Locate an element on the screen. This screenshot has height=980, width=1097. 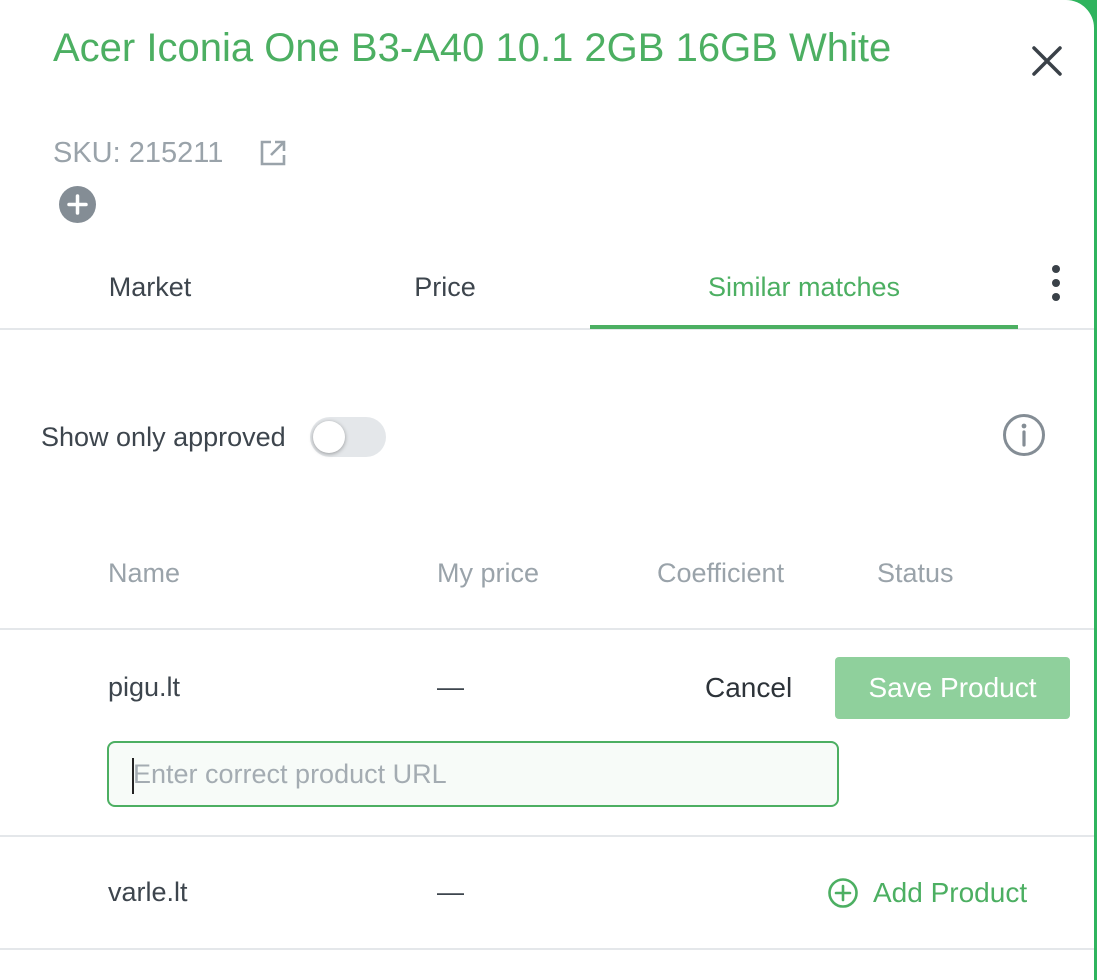
save-product-button: Save Product is located at coordinates (952, 688).